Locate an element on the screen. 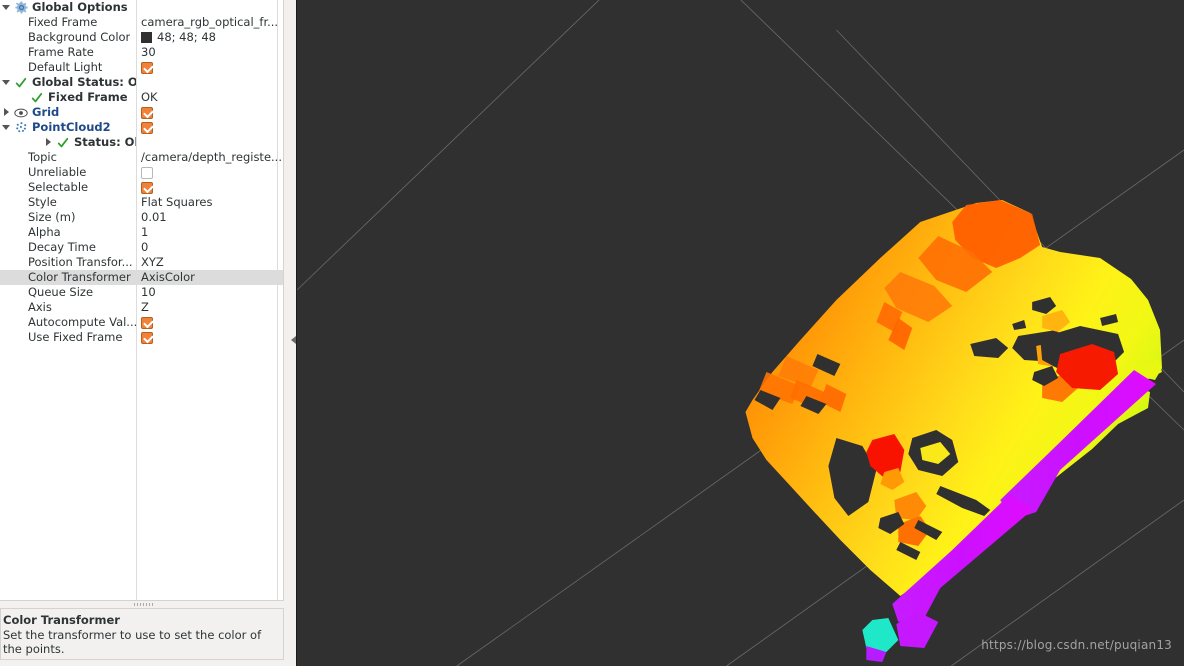 The width and height of the screenshot is (1184, 666). tree-row-value-cell: 0 is located at coordinates (144, 247).